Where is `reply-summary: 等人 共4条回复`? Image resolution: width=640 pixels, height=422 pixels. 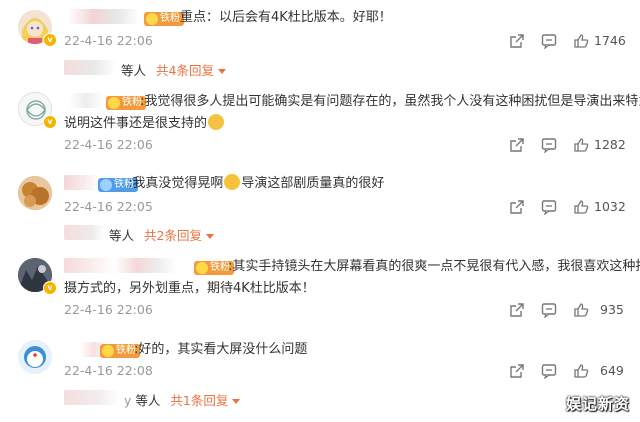 reply-summary: 等人 共4条回复 is located at coordinates (173, 69).